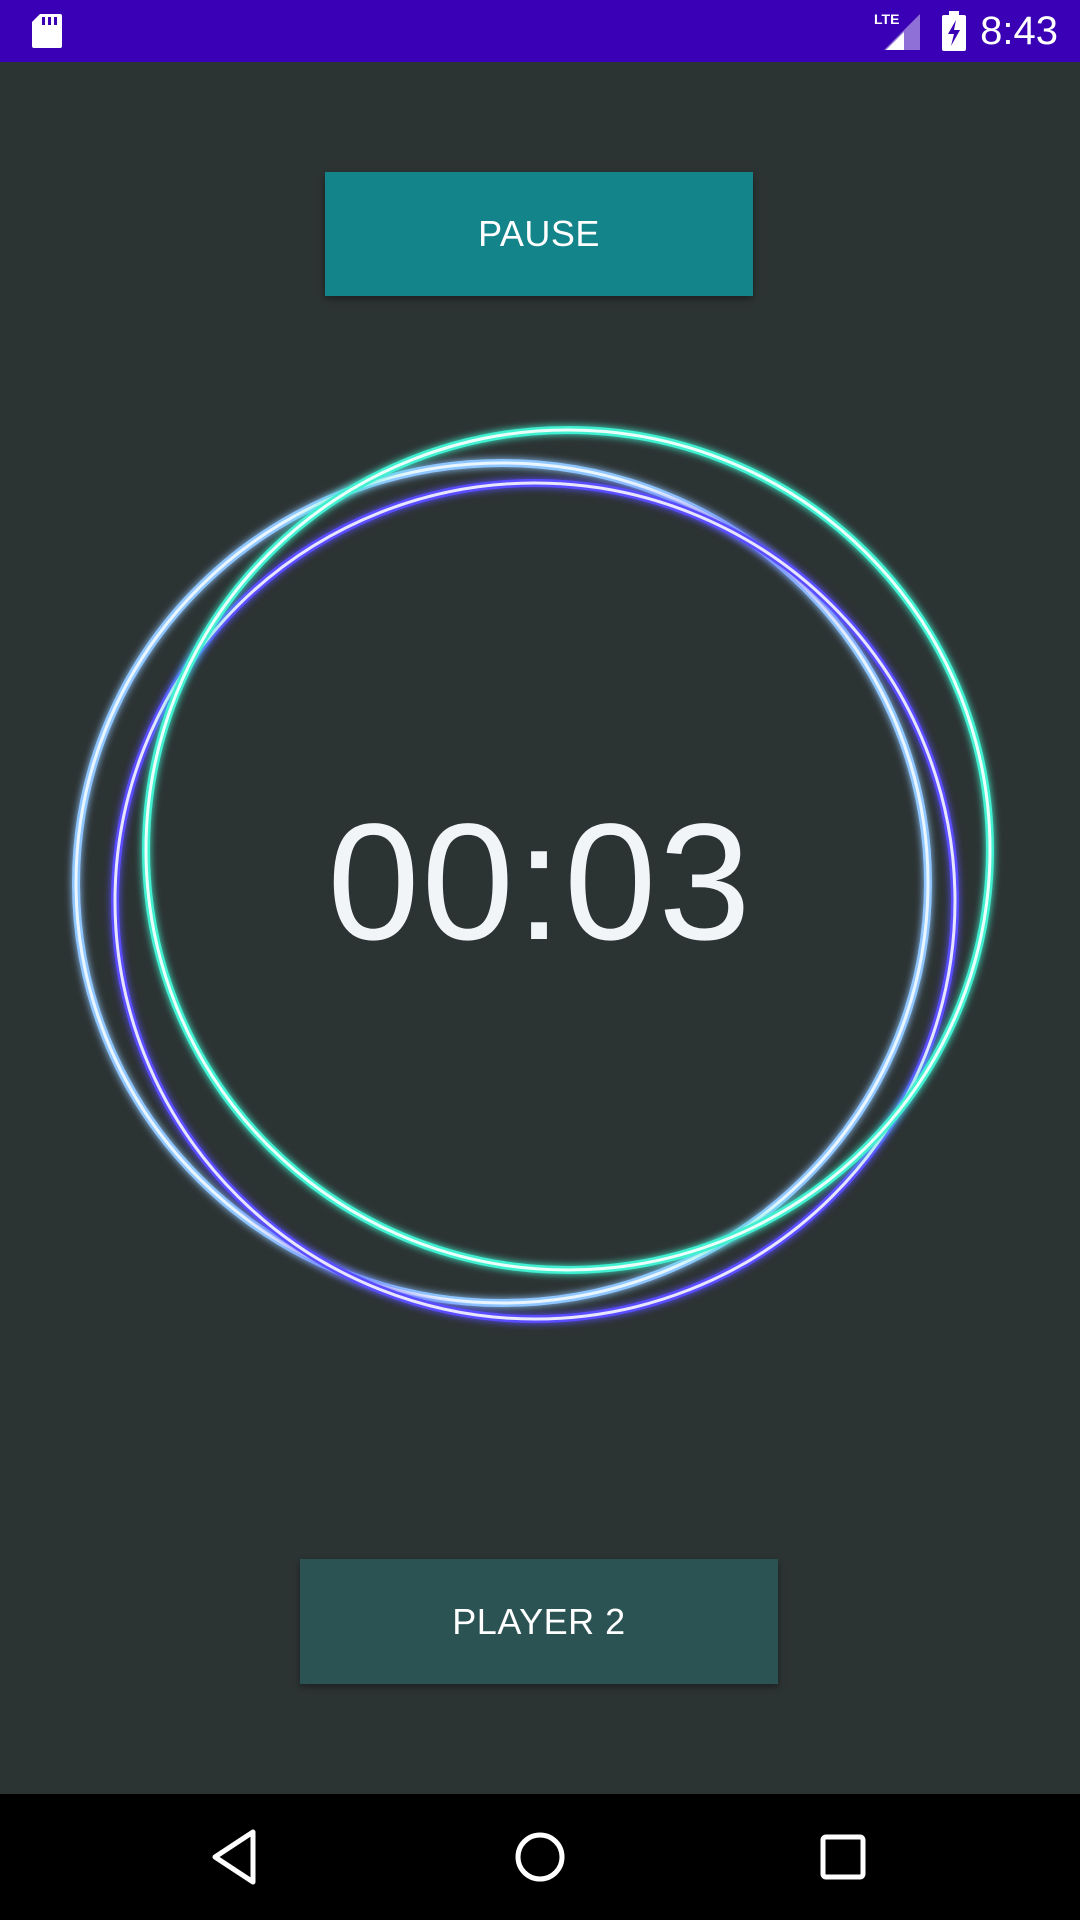 The width and height of the screenshot is (1080, 1920). I want to click on status-clock: 8:43, so click(1019, 31).